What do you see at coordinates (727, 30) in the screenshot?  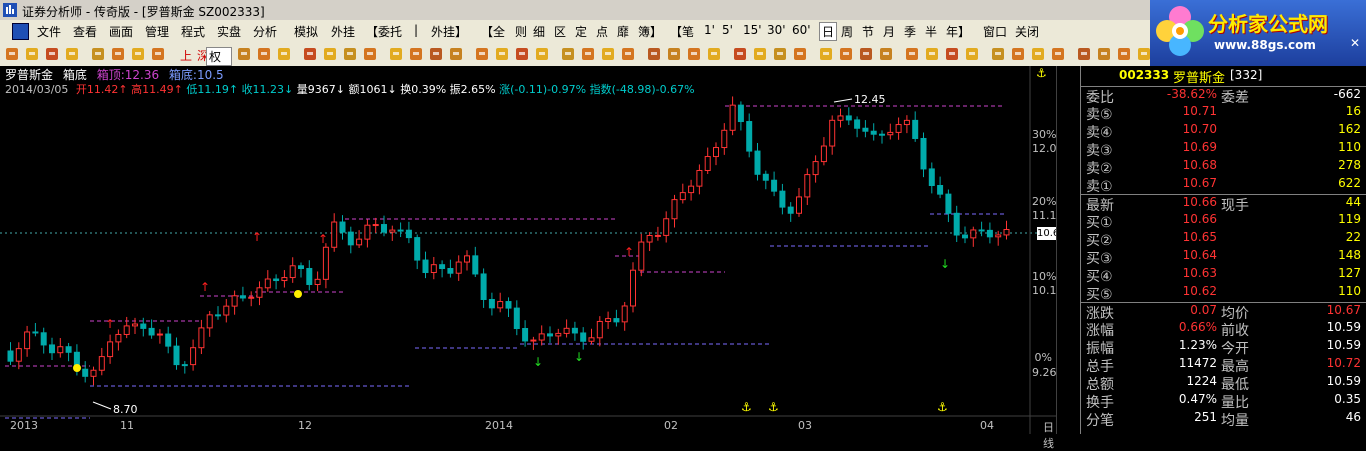 I see `menu-item-22: 5'` at bounding box center [727, 30].